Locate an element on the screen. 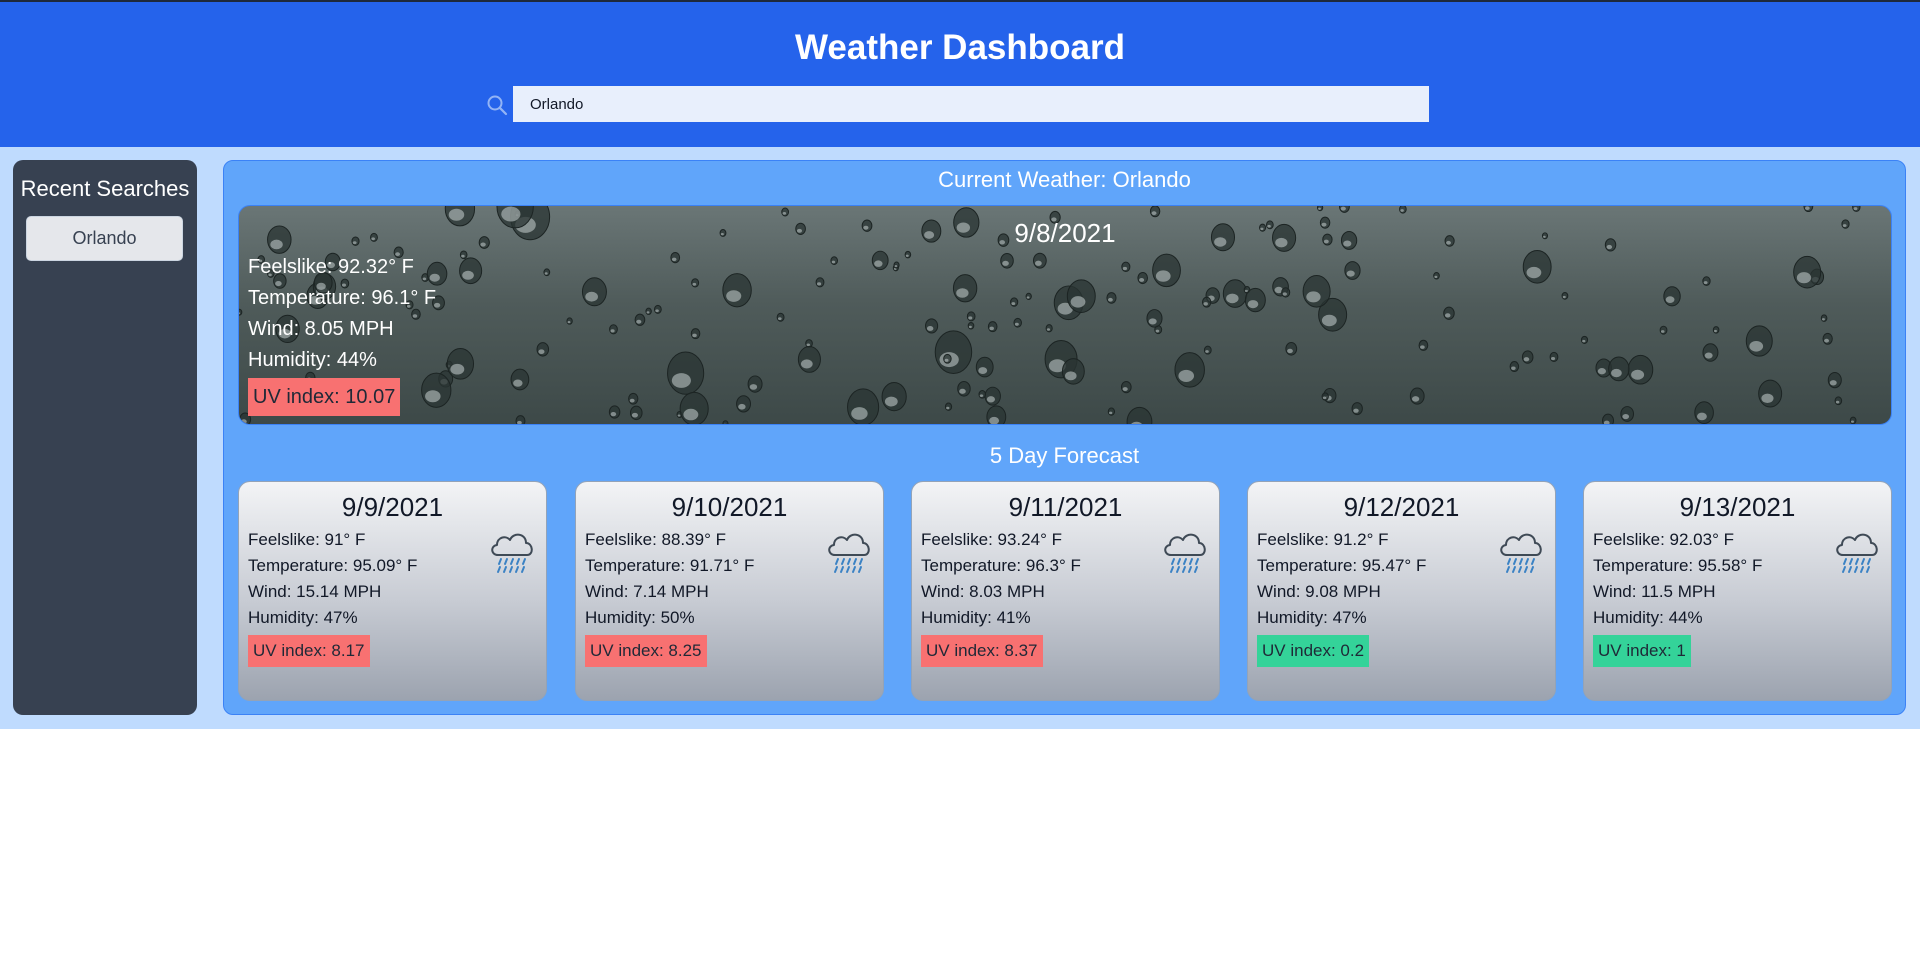 The width and height of the screenshot is (1920, 968). forecast-uv-badge: UV index: 0.2 is located at coordinates (1313, 651).